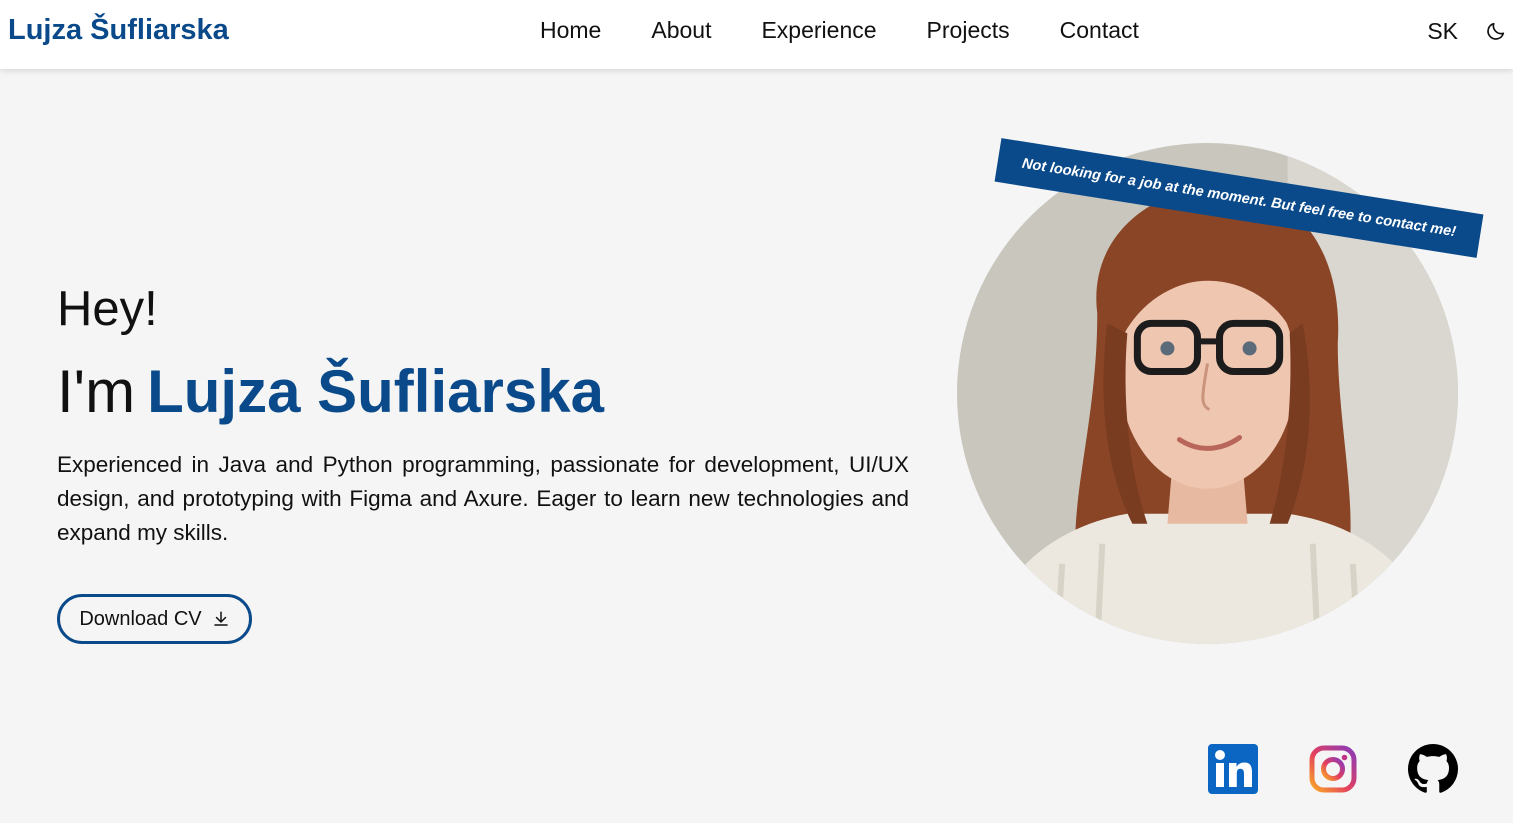 The height and width of the screenshot is (823, 1513). Describe the element at coordinates (1433, 769) in the screenshot. I see `github-icon` at that location.